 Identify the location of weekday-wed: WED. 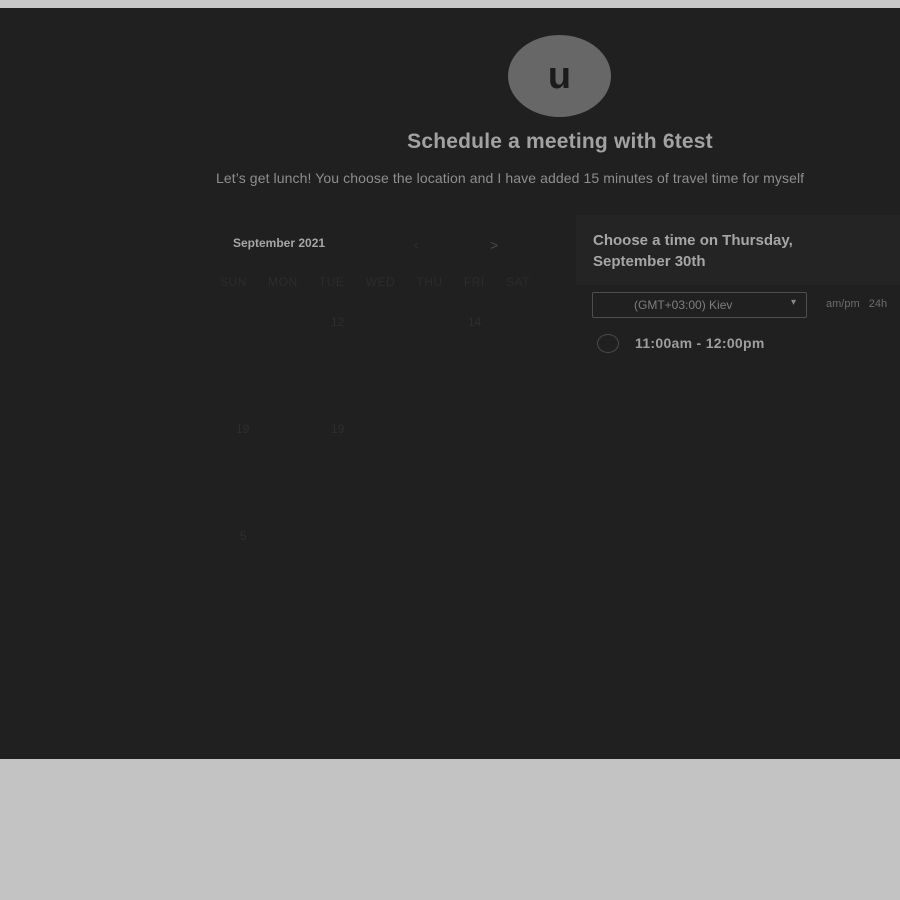
(380, 282).